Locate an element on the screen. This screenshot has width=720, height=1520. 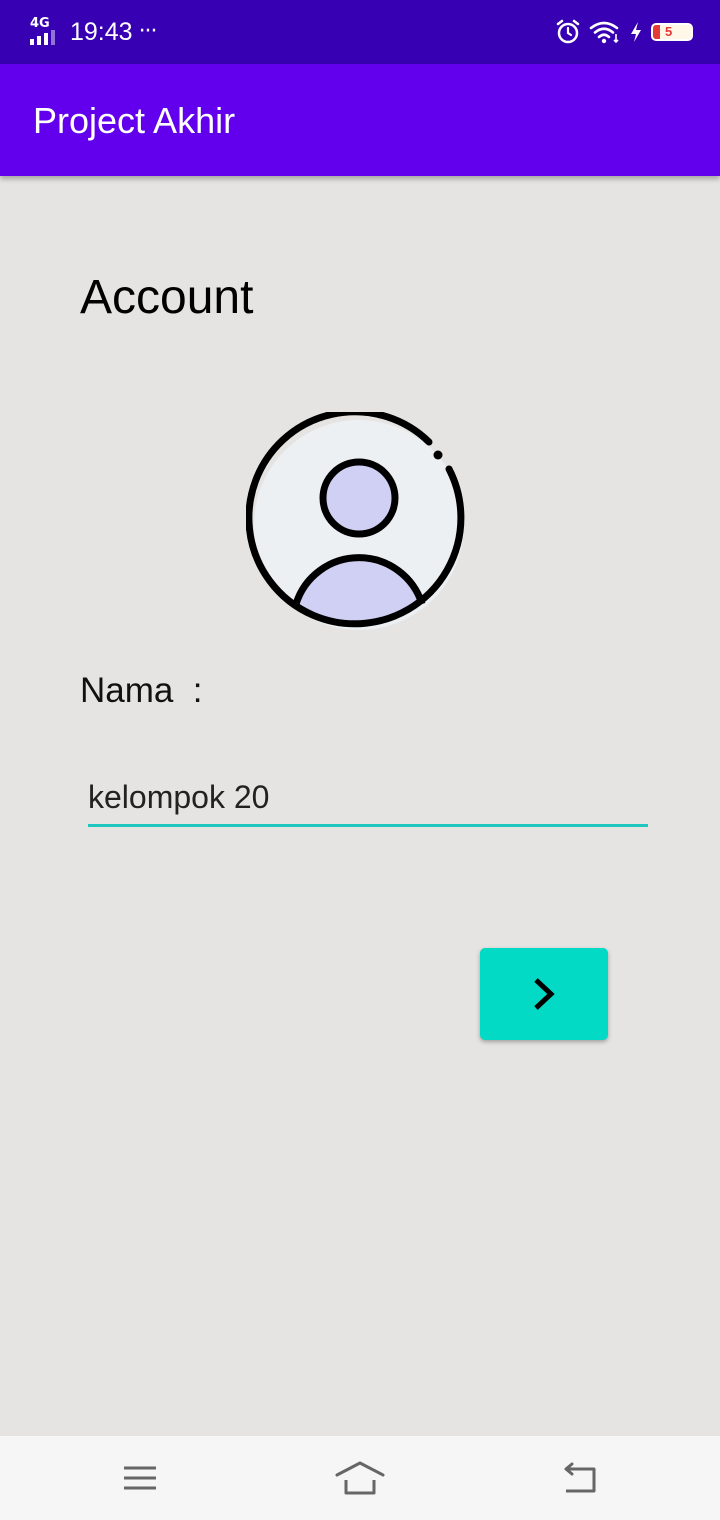
battery-level: 5 is located at coordinates (669, 31).